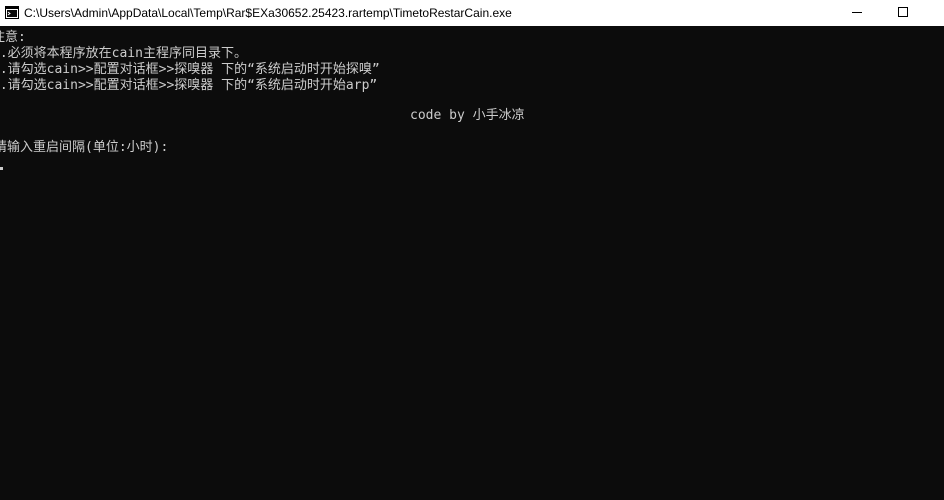 This screenshot has width=944, height=500. Describe the element at coordinates (84, 147) in the screenshot. I see `restart-interval-prompt: 请输入重启间隔(单位:小时):` at that location.